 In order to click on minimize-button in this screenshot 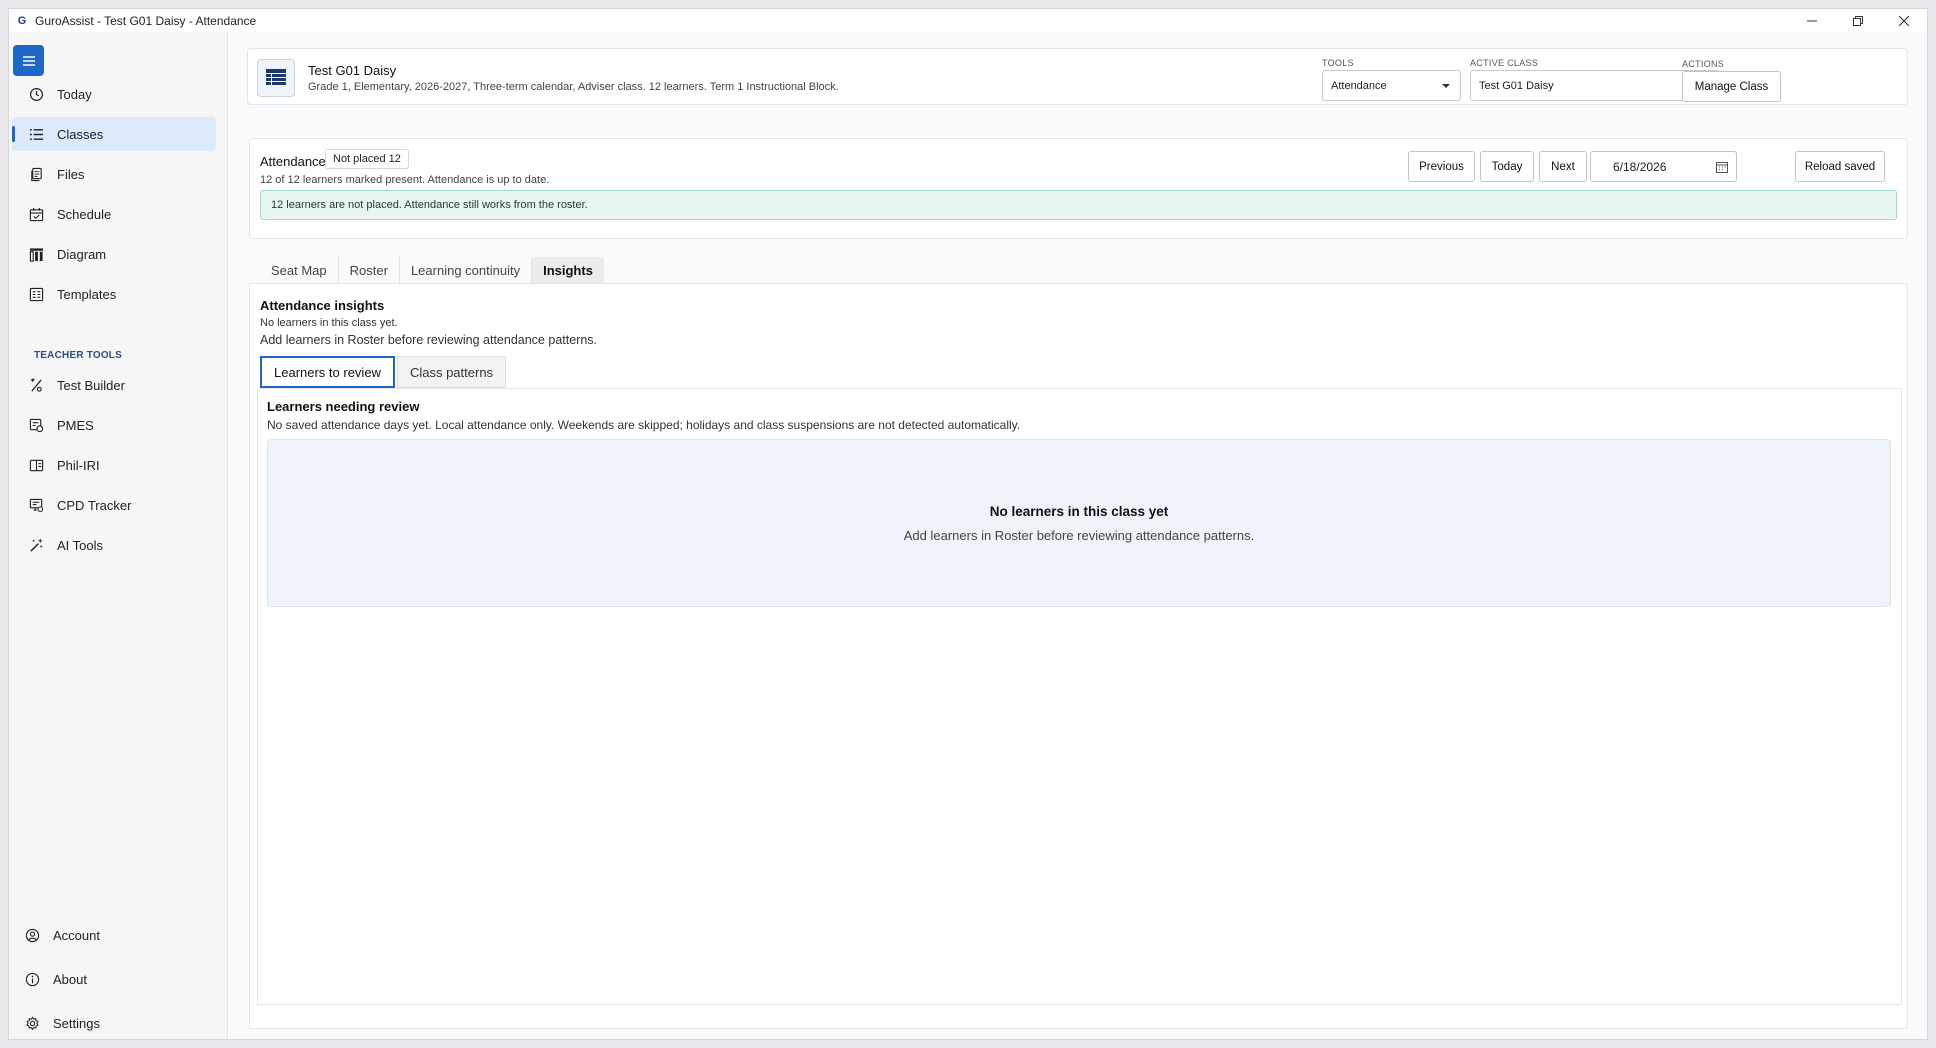, I will do `click(1812, 20)`.